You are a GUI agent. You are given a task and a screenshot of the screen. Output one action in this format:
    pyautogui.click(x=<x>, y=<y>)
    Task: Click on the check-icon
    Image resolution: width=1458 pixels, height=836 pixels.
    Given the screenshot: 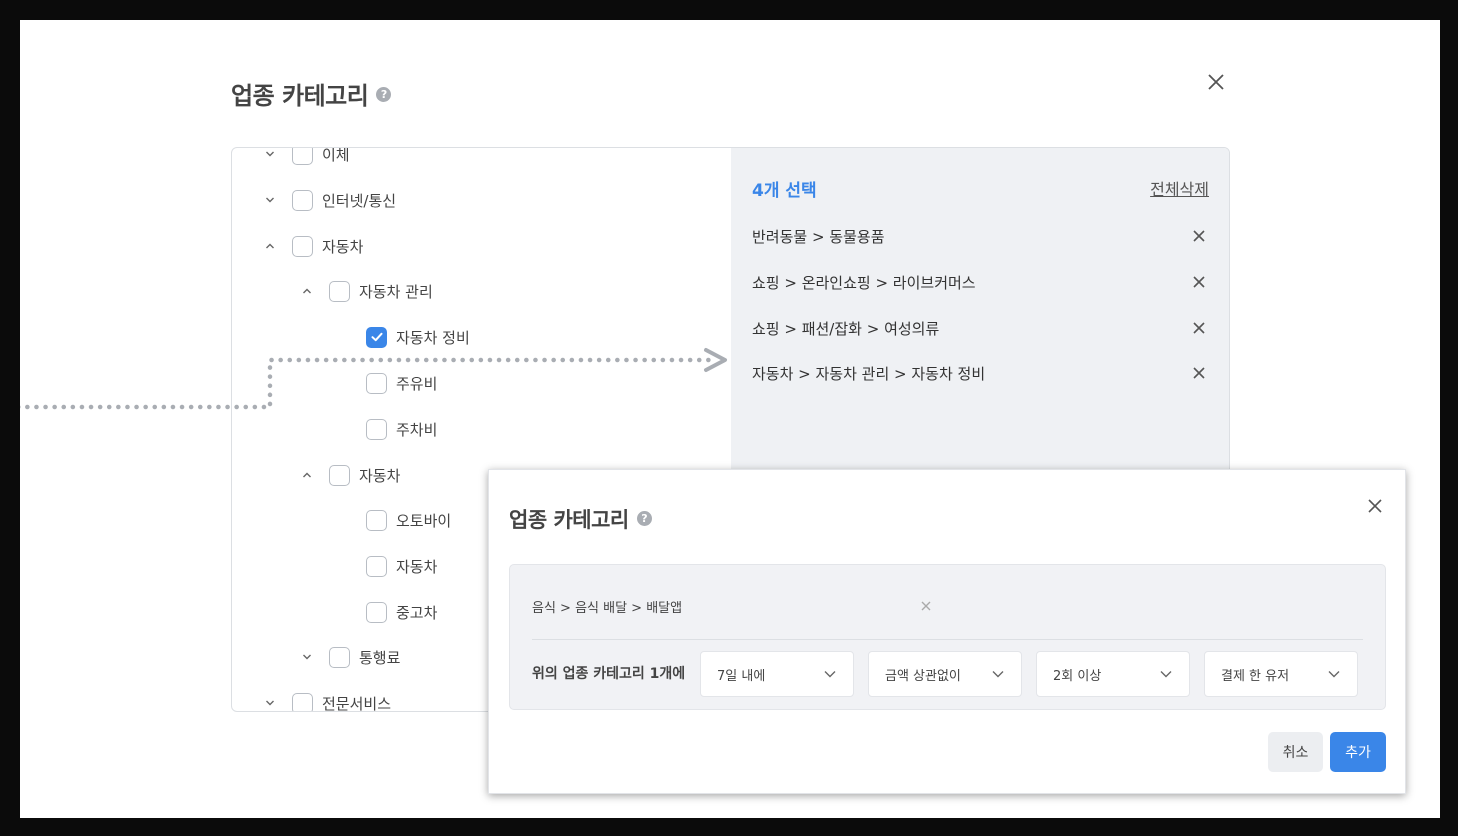 What is the action you would take?
    pyautogui.click(x=376, y=337)
    